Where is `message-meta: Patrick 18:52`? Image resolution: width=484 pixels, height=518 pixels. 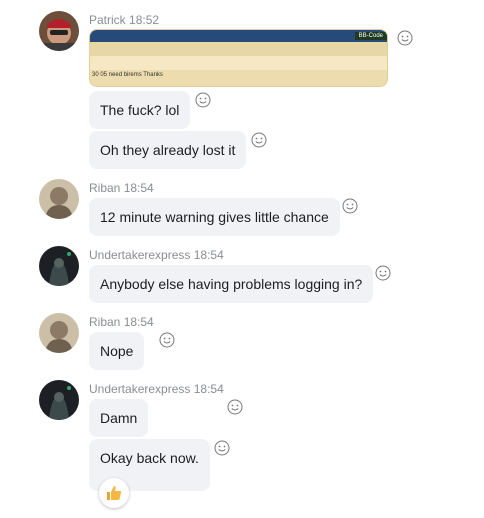 message-meta: Patrick 18:52 is located at coordinates (124, 20).